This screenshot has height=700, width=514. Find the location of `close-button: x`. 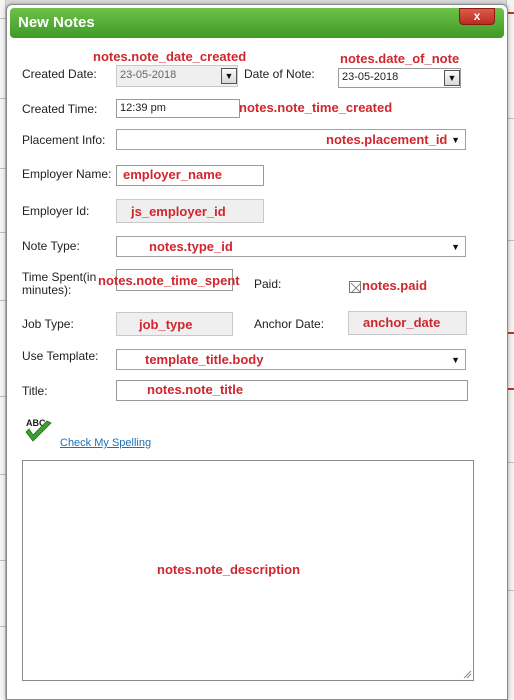

close-button: x is located at coordinates (477, 16).